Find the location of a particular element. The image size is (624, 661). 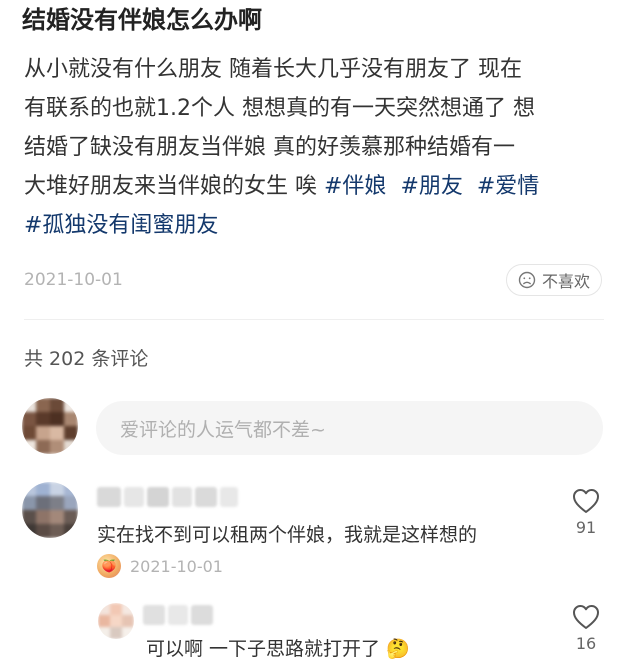

post-line-tags: #孤独没有闺蜜朋友 is located at coordinates (316, 225).